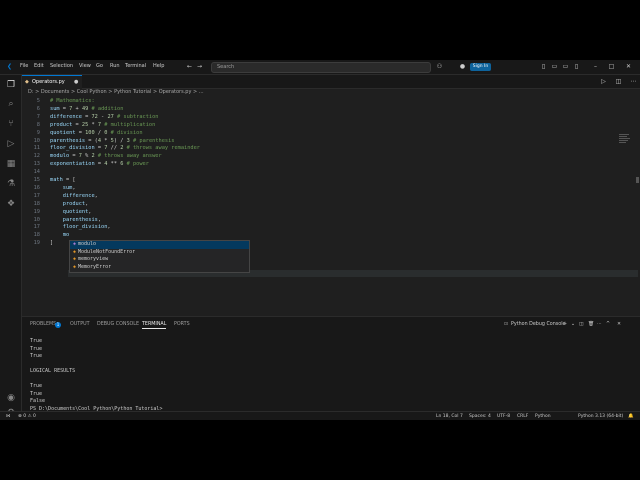 This screenshot has width=640, height=480. Describe the element at coordinates (87, 108) in the screenshot. I see `code-line: sum = 7 + 49 # addition` at that location.